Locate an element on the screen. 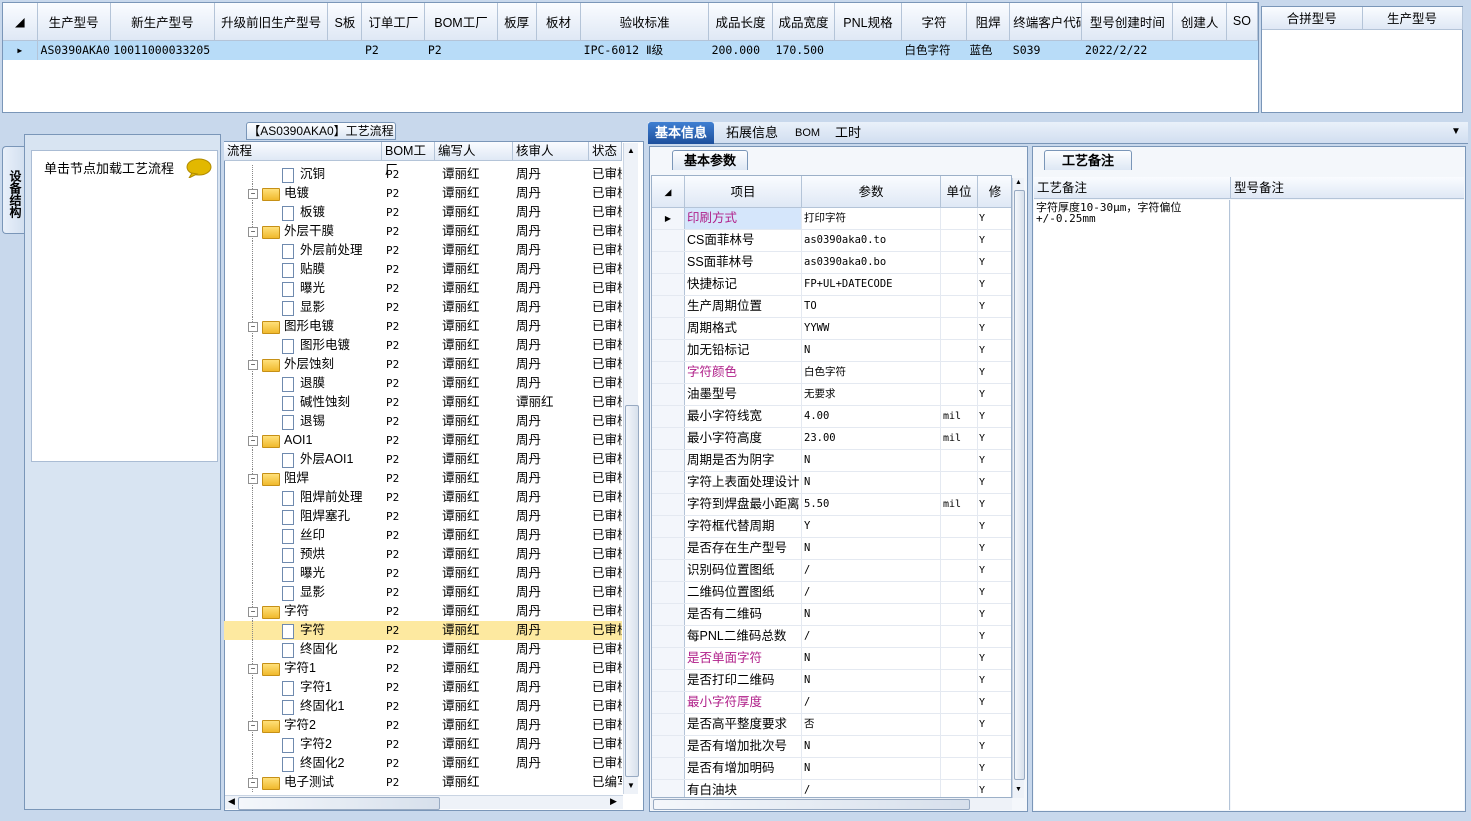  tree-node: − 电镀 P2 谭丽红 周丹 已审核 is located at coordinates (423, 193).